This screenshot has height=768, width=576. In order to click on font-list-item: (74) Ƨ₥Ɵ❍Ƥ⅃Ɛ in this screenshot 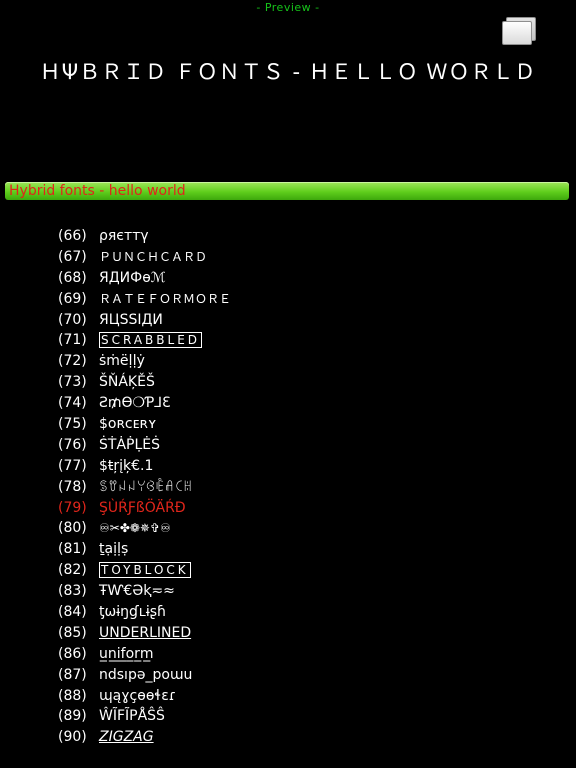, I will do `click(144, 403)`.